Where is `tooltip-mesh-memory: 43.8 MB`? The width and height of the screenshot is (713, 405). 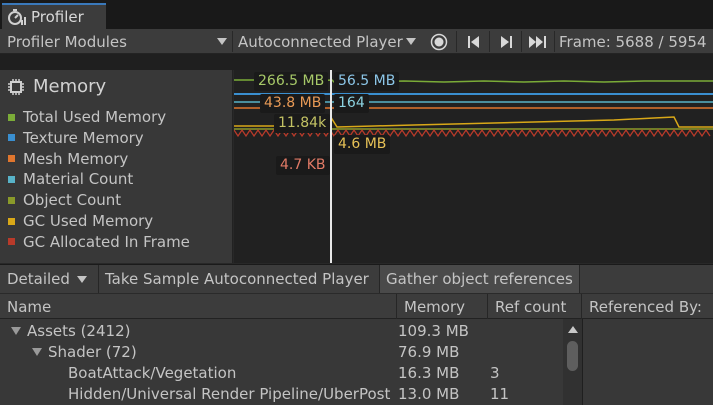 tooltip-mesh-memory: 43.8 MB is located at coordinates (293, 103).